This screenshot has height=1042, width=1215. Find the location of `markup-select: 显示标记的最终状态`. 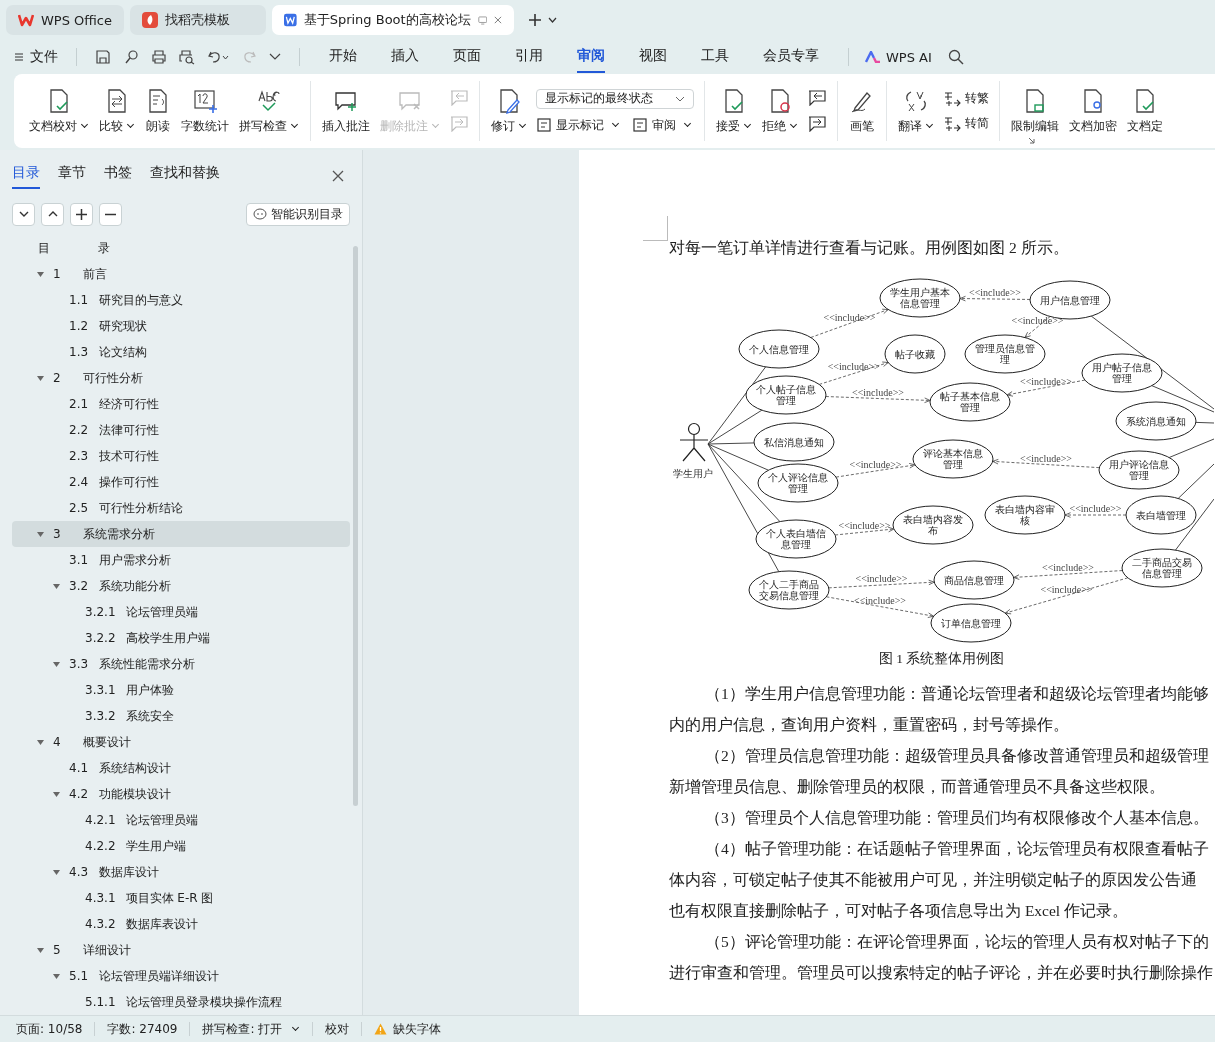

markup-select: 显示标记的最终状态 is located at coordinates (615, 98).